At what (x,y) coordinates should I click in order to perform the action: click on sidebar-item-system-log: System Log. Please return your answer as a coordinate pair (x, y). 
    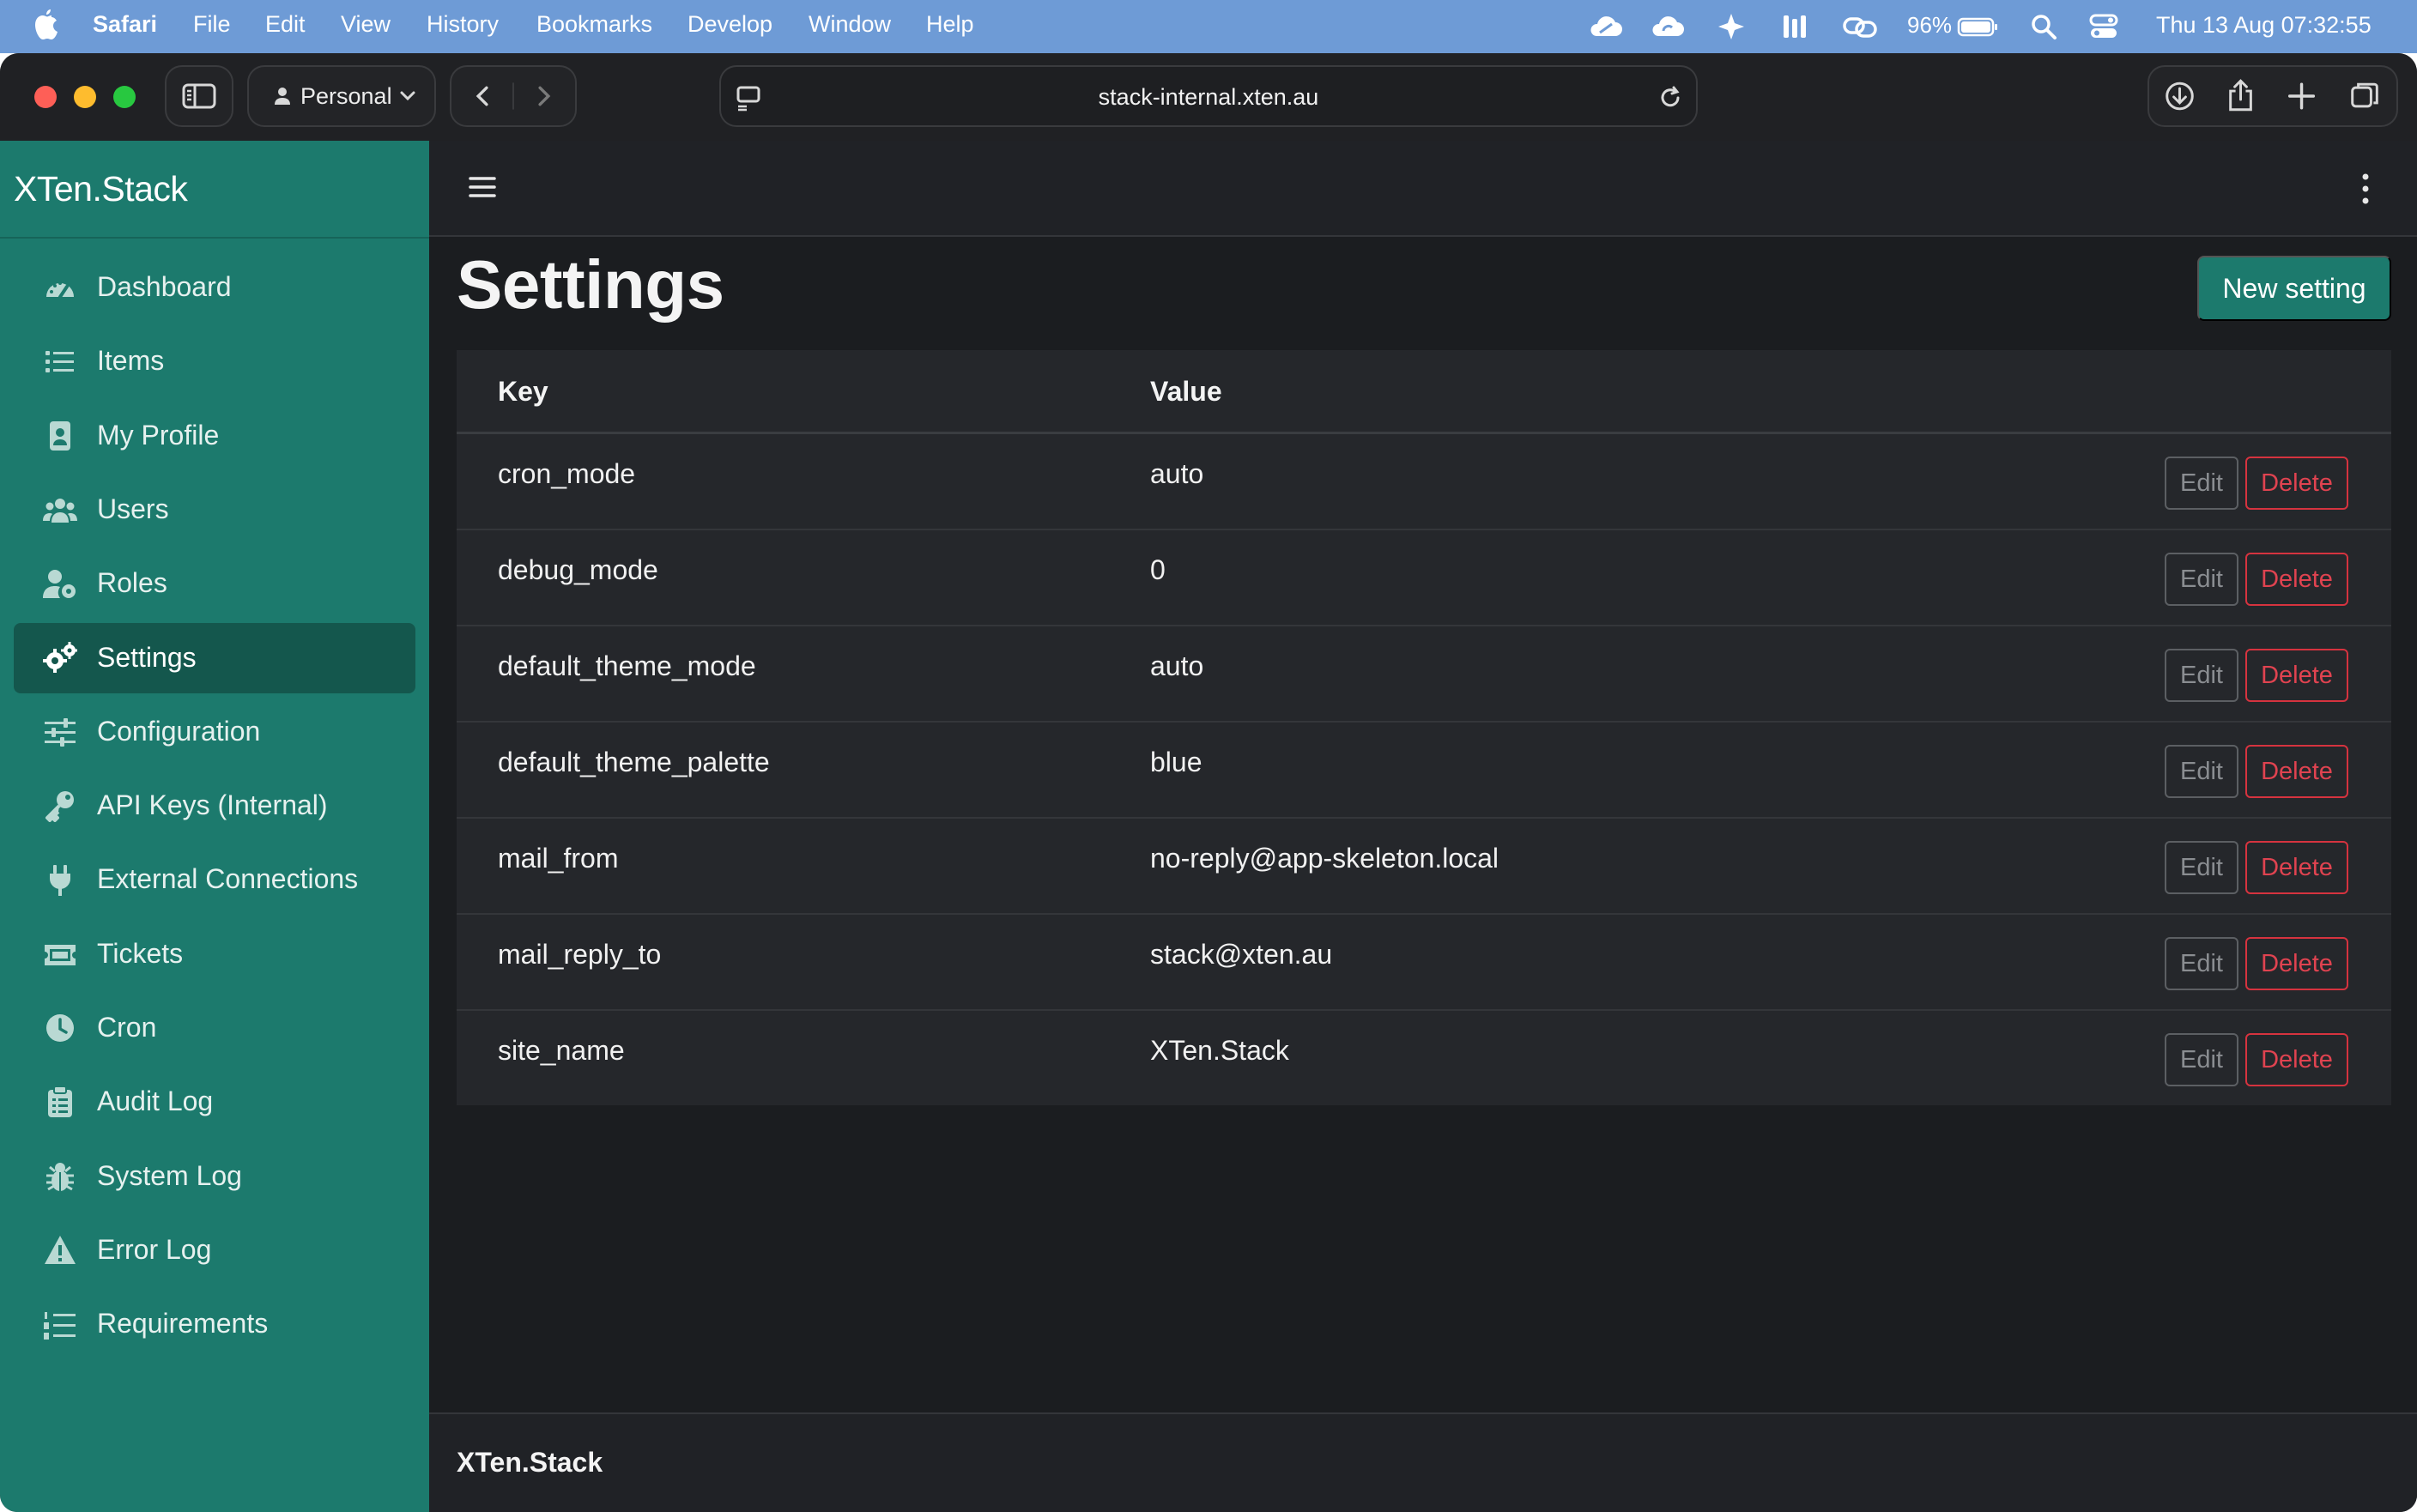
    Looking at the image, I should click on (214, 1176).